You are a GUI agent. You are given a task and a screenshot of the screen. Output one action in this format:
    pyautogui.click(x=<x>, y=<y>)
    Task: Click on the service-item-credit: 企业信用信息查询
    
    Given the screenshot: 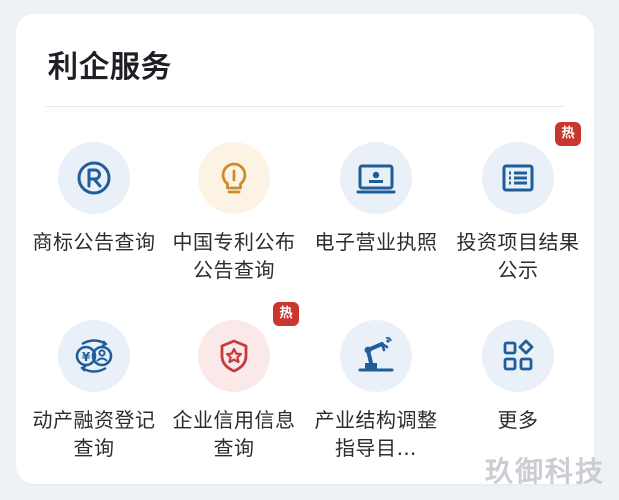 What is the action you would take?
    pyautogui.click(x=234, y=391)
    